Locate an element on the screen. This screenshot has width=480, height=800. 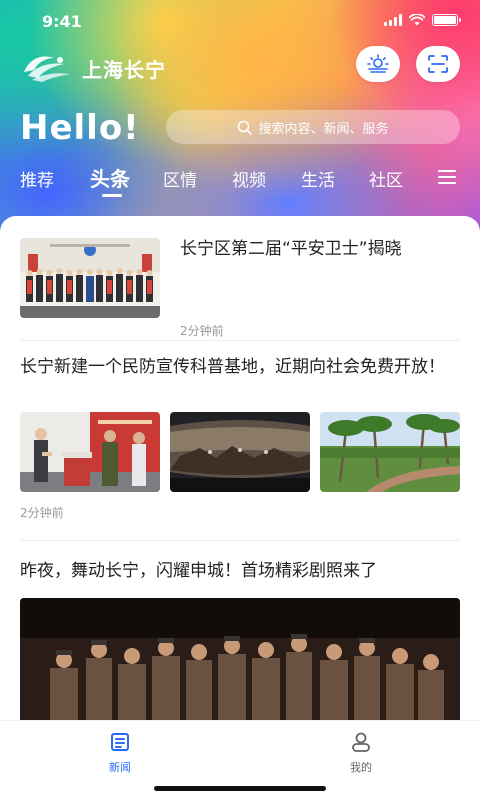
cellular-signal-icon is located at coordinates (393, 20).